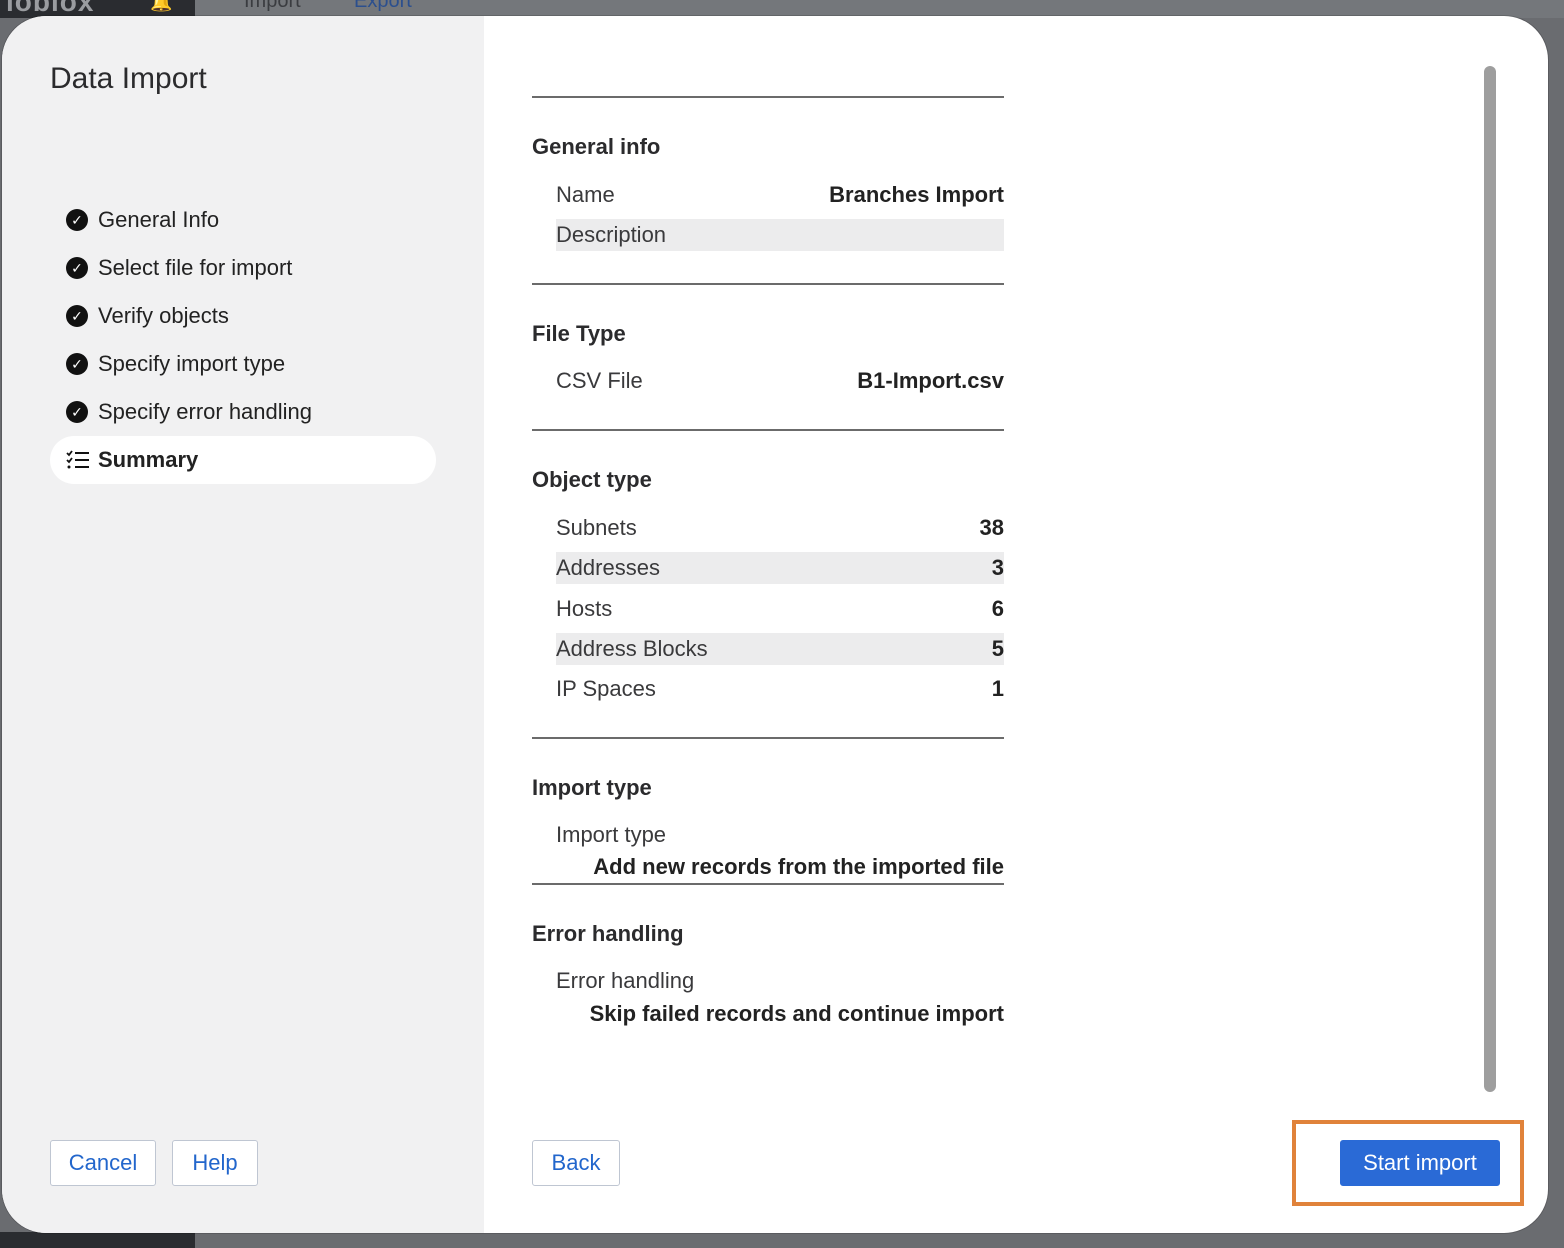  What do you see at coordinates (632, 648) in the screenshot?
I see `row-label: Address Blocks` at bounding box center [632, 648].